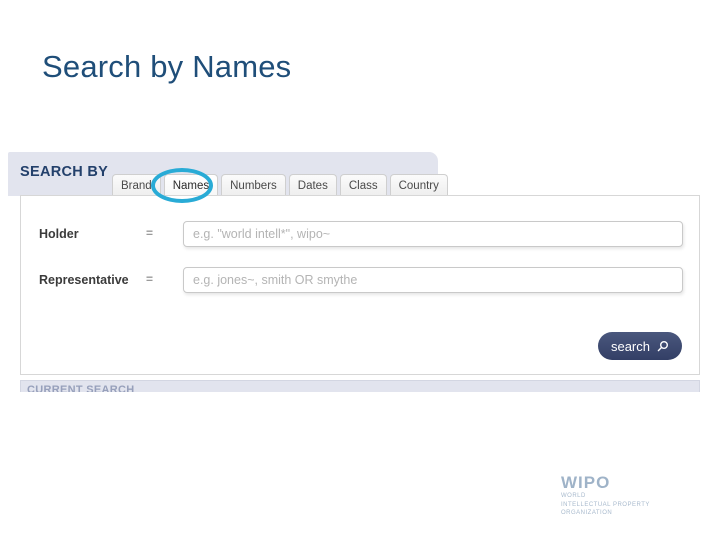  Describe the element at coordinates (253, 185) in the screenshot. I see `tab-numbers: Numbers` at that location.